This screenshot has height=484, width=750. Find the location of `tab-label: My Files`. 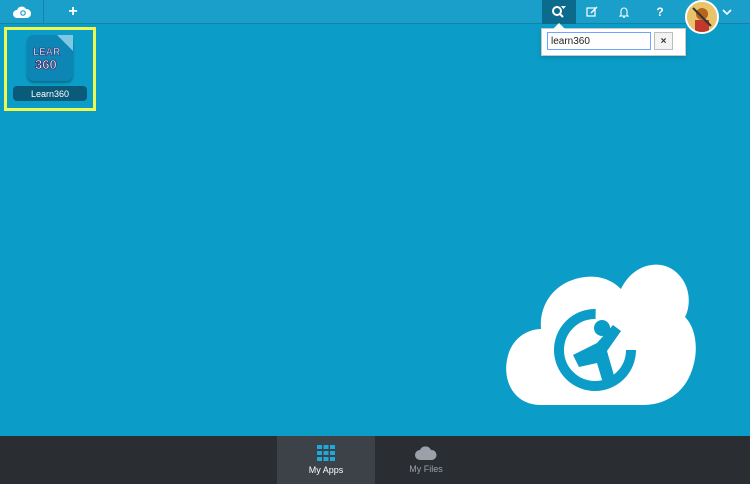

tab-label: My Files is located at coordinates (426, 469).